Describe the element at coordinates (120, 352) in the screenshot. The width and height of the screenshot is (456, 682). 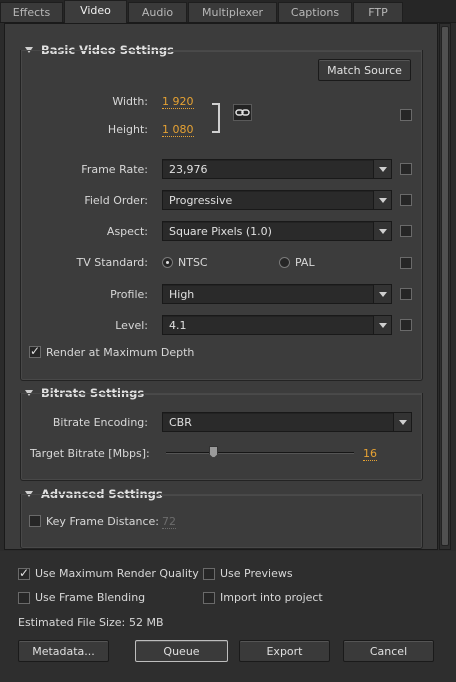
I see `render-max-depth-label: Render at Maximum Depth` at that location.